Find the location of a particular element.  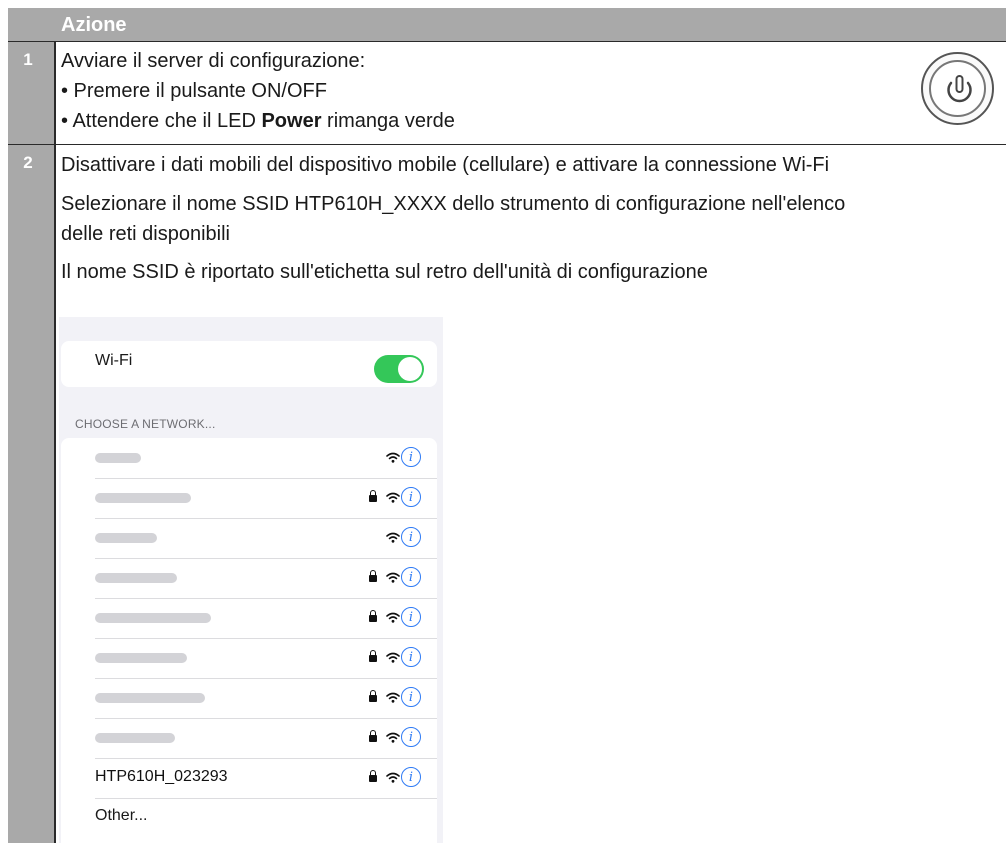

step-2-p2b: delle reti disponibili is located at coordinates (145, 234).